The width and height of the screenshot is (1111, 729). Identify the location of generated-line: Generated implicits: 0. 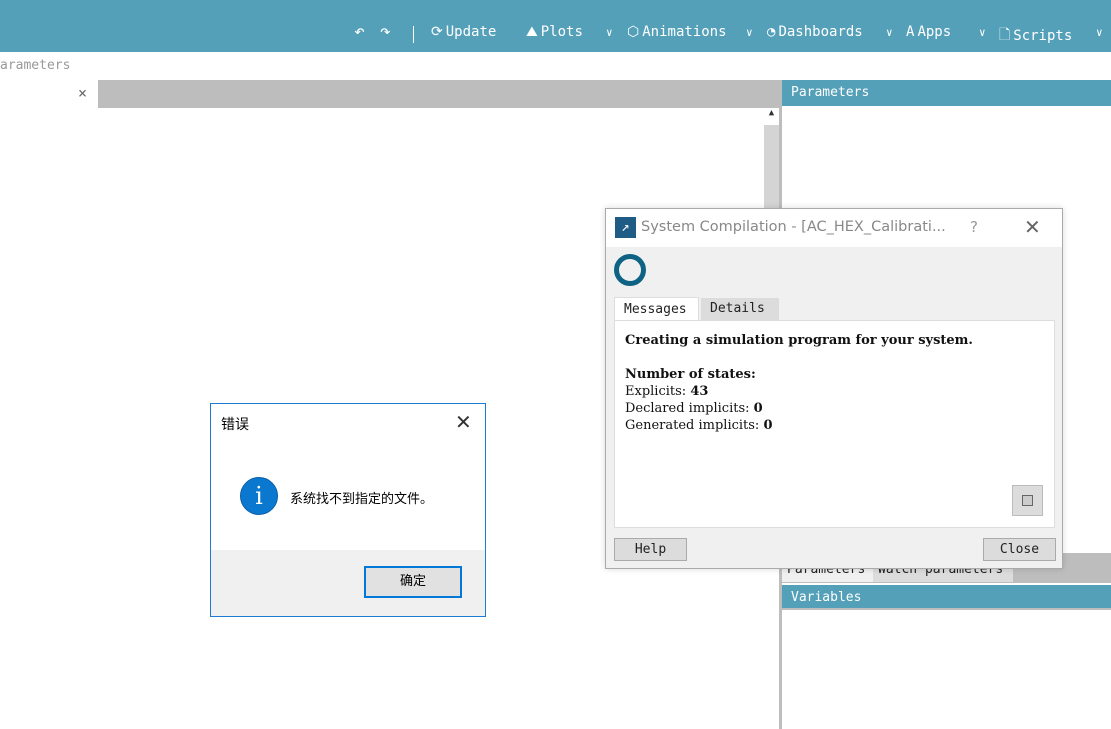
(834, 425).